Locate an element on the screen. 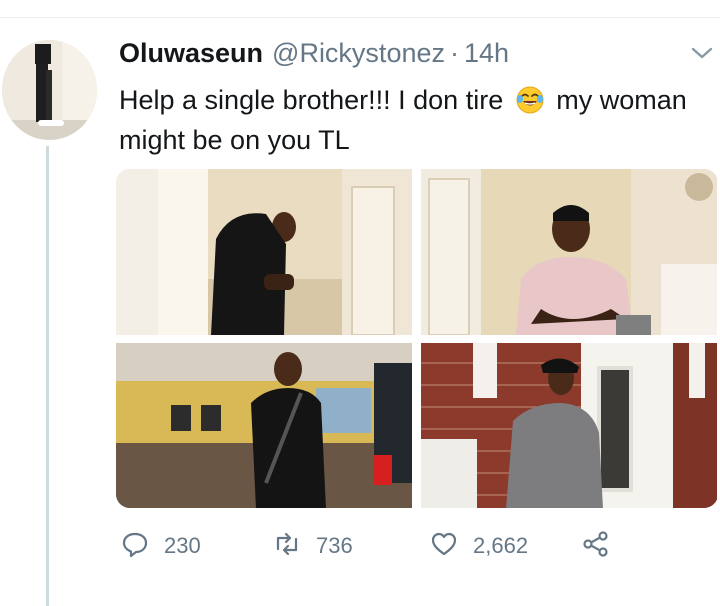 The image size is (720, 606). retweet-button: 736 is located at coordinates (312, 546).